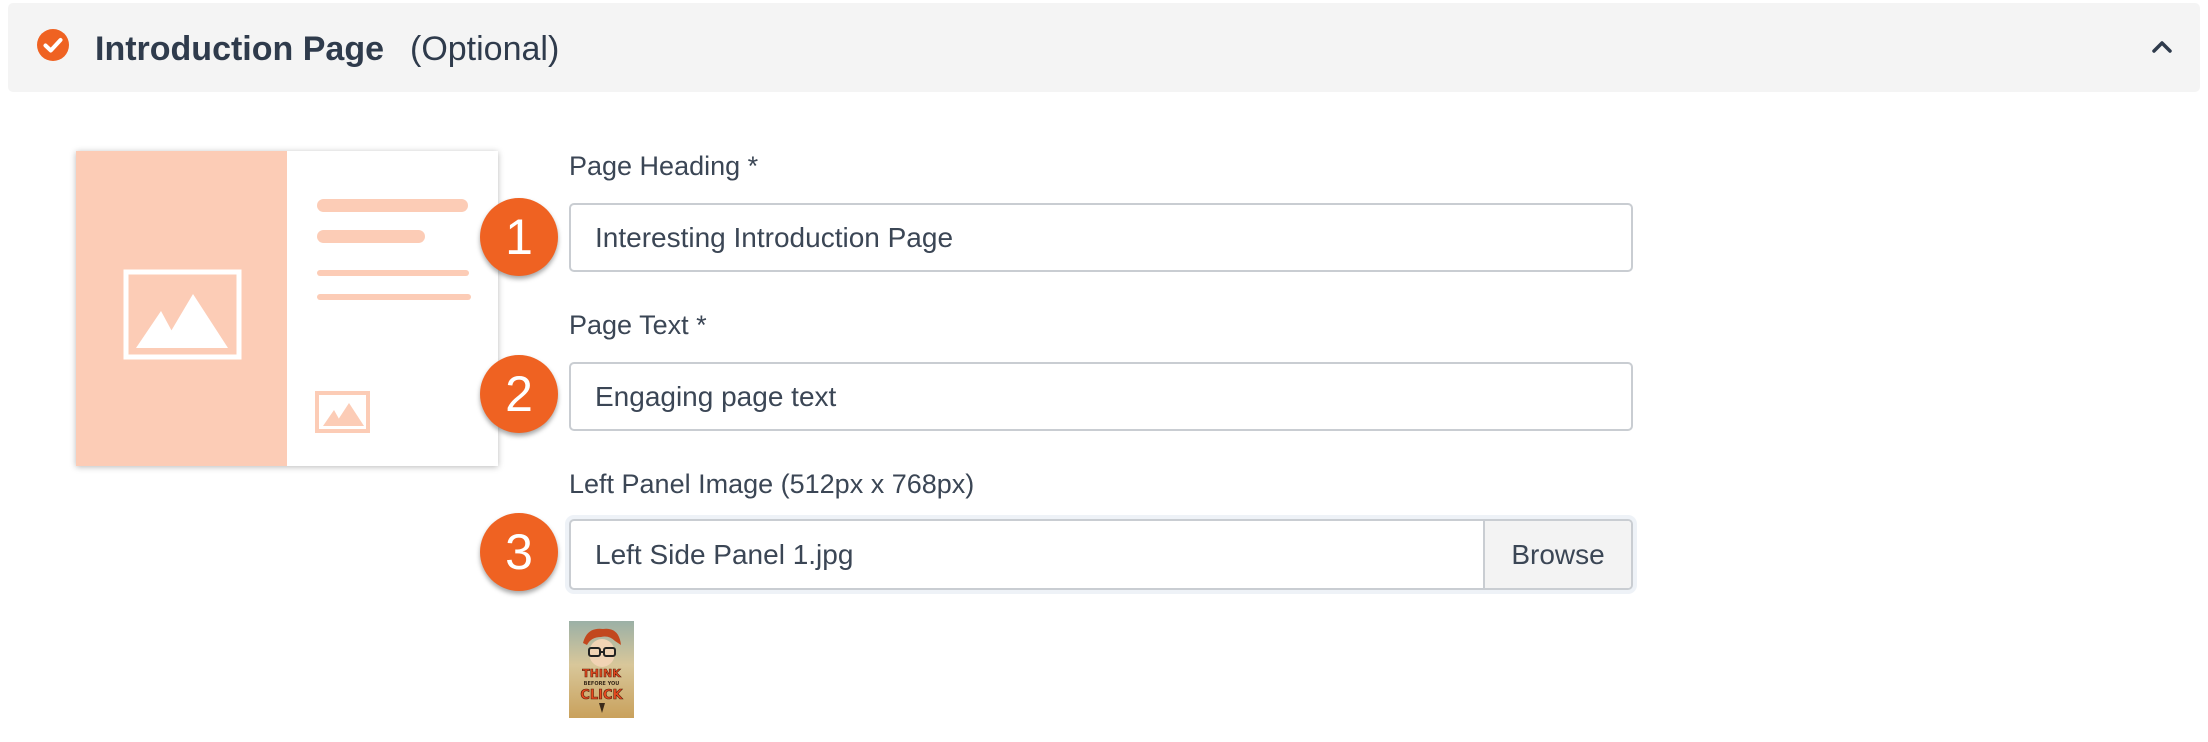 The width and height of the screenshot is (2208, 742). I want to click on step-badge-1: 1, so click(519, 237).